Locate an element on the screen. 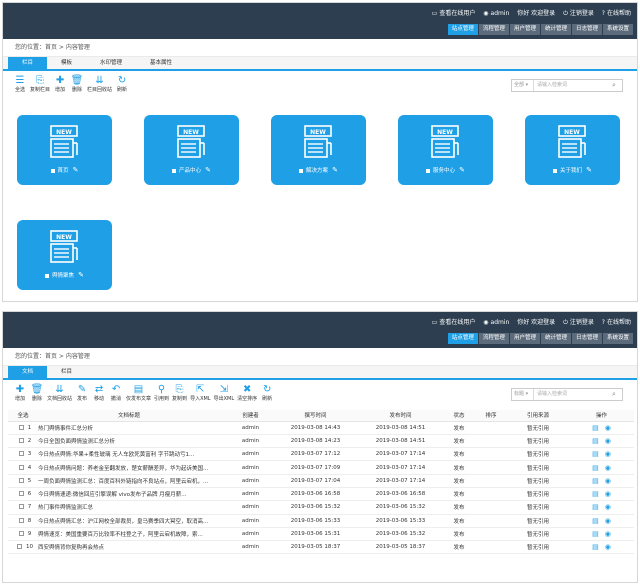 This screenshot has width=640, height=585. column-card: NEW 服务中心 ✎ is located at coordinates (445, 150).